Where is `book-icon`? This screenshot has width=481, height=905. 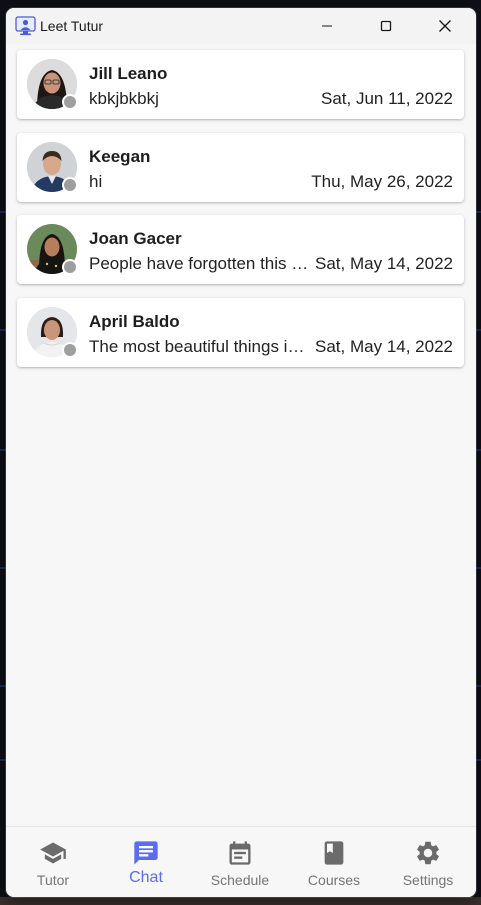
book-icon is located at coordinates (334, 853).